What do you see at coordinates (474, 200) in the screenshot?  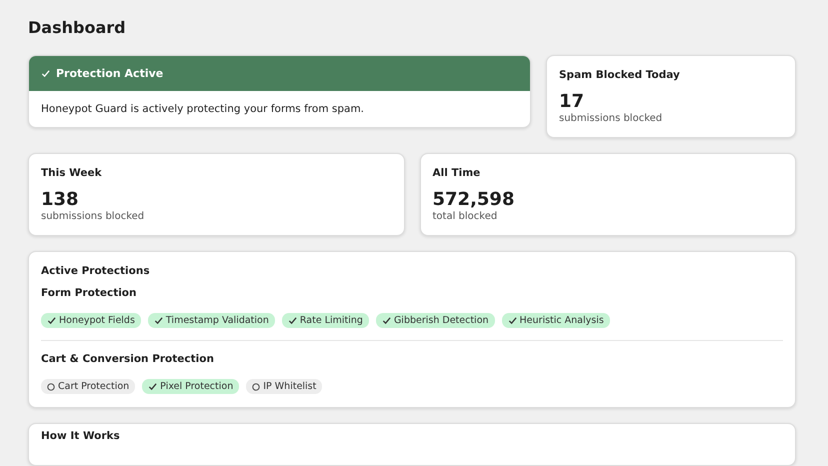 I see `stat-value: 572,598` at bounding box center [474, 200].